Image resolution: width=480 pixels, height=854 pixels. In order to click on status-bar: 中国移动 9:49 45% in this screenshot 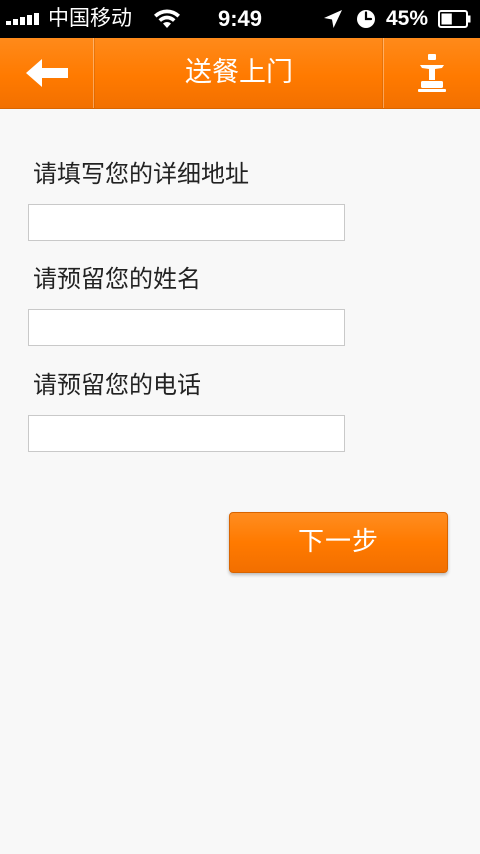, I will do `click(240, 19)`.